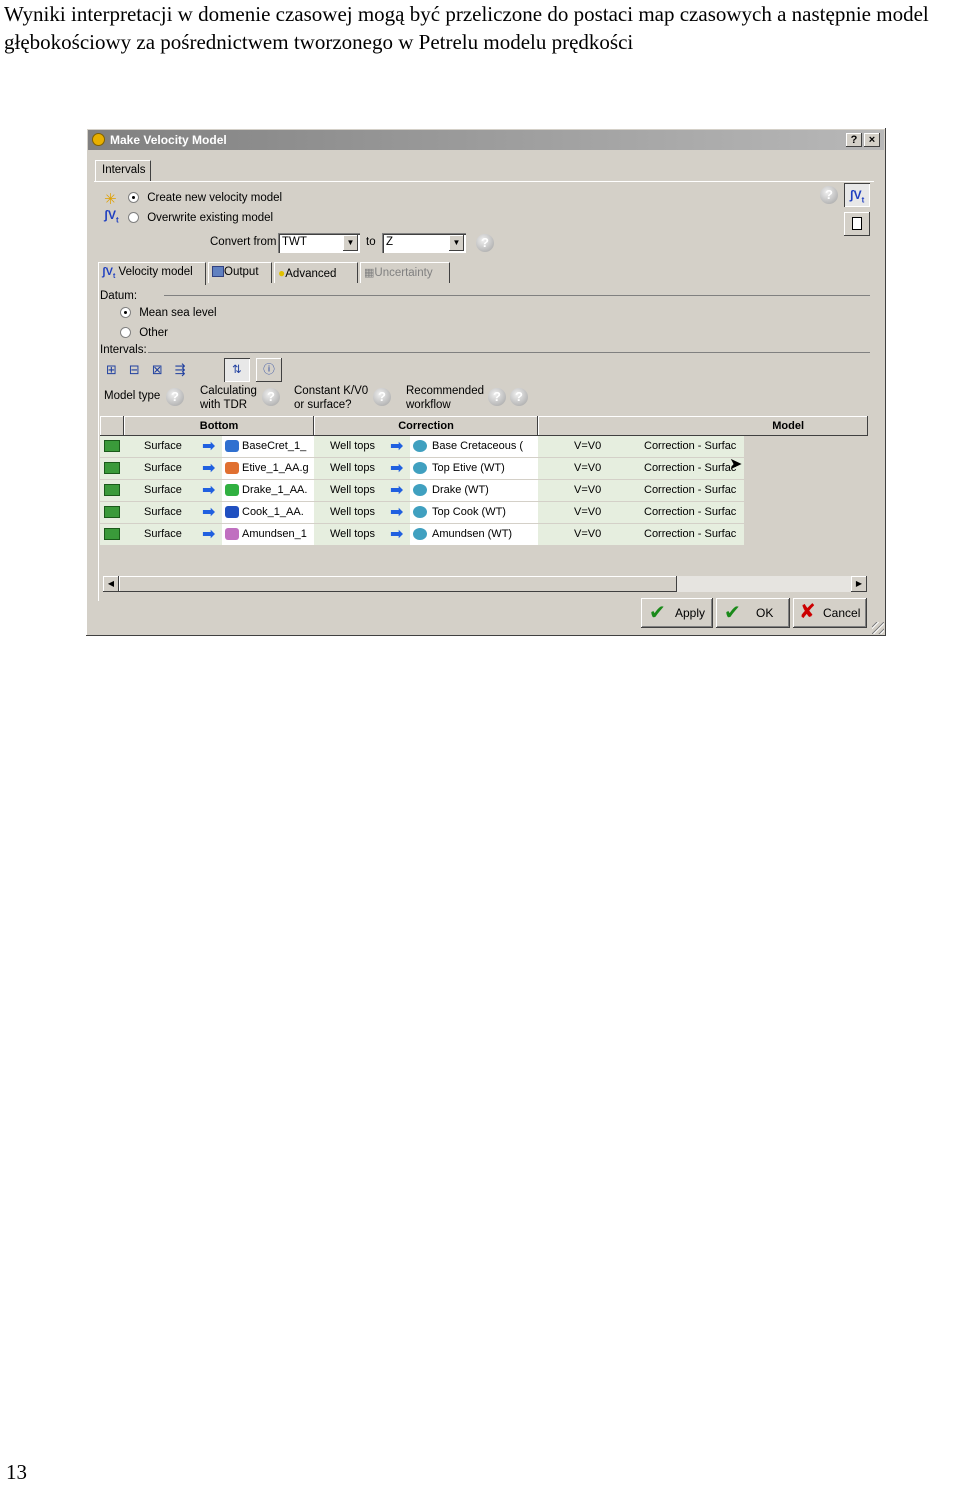  What do you see at coordinates (123, 171) in the screenshot?
I see `tab-intervals: Intervals` at bounding box center [123, 171].